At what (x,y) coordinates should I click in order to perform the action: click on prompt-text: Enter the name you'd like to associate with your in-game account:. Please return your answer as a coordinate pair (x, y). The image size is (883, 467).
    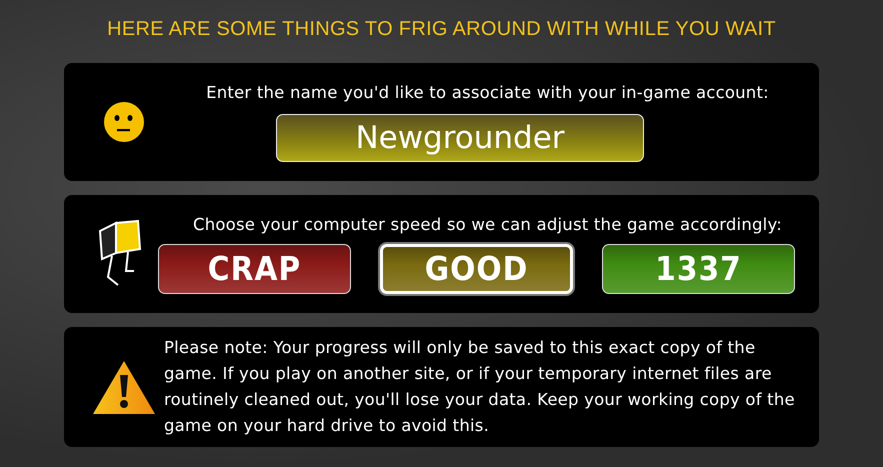
    Looking at the image, I should click on (487, 92).